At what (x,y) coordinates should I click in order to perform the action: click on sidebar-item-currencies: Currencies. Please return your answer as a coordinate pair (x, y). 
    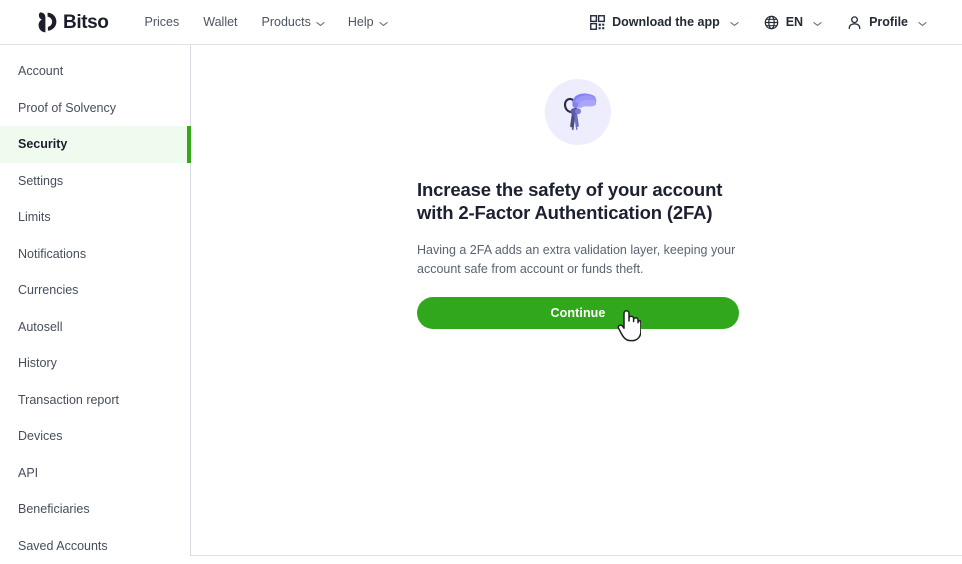
    Looking at the image, I should click on (95, 290).